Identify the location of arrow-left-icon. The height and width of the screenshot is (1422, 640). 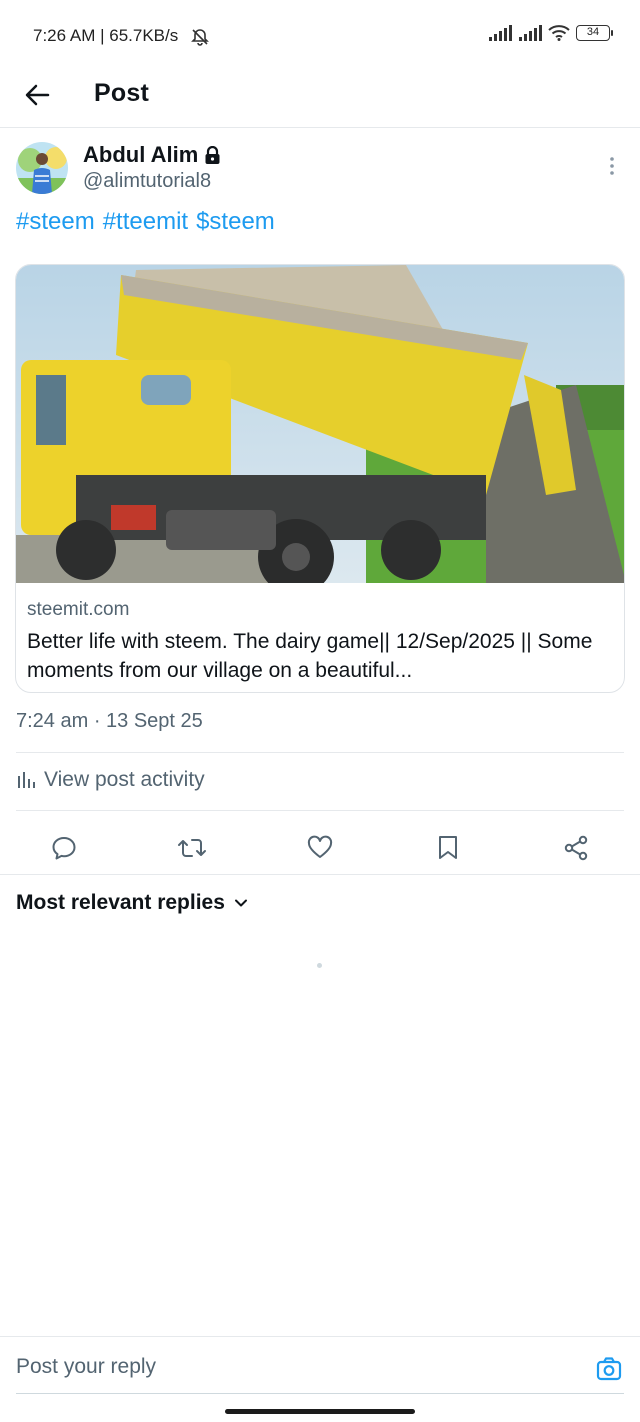
(37, 95).